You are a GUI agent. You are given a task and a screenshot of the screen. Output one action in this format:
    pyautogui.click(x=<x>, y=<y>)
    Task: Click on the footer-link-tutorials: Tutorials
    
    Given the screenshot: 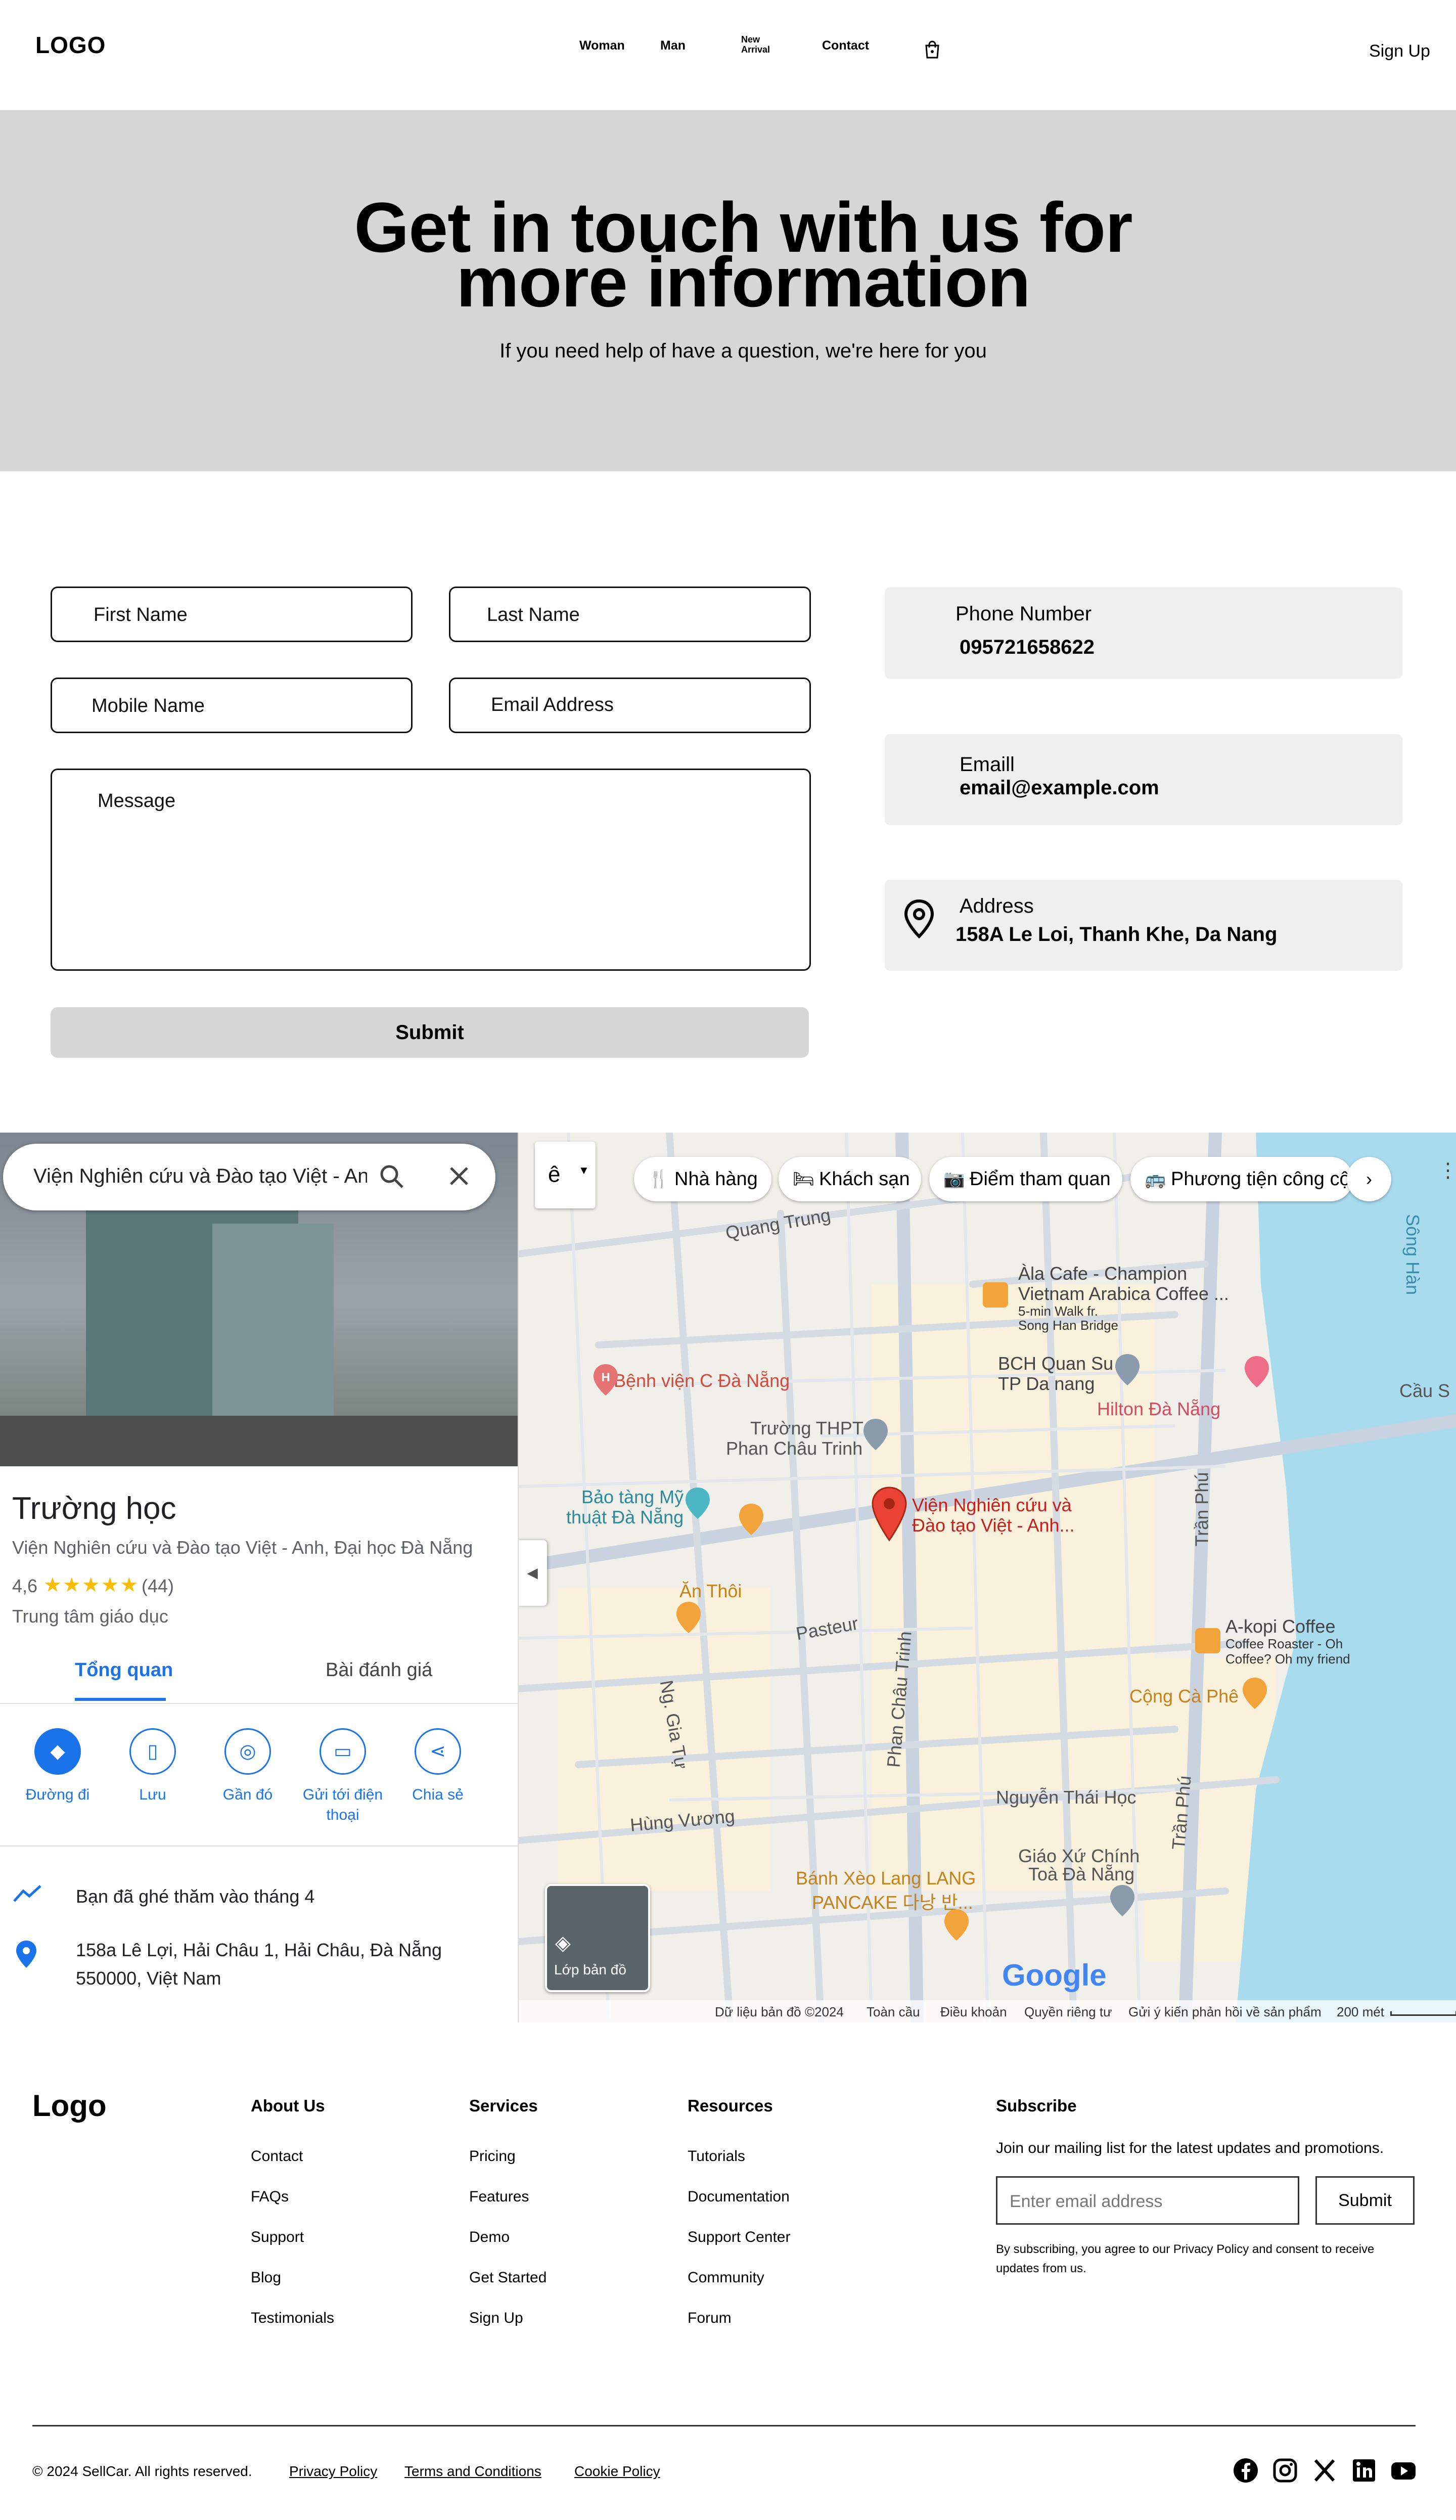 What is the action you would take?
    pyautogui.click(x=716, y=2156)
    